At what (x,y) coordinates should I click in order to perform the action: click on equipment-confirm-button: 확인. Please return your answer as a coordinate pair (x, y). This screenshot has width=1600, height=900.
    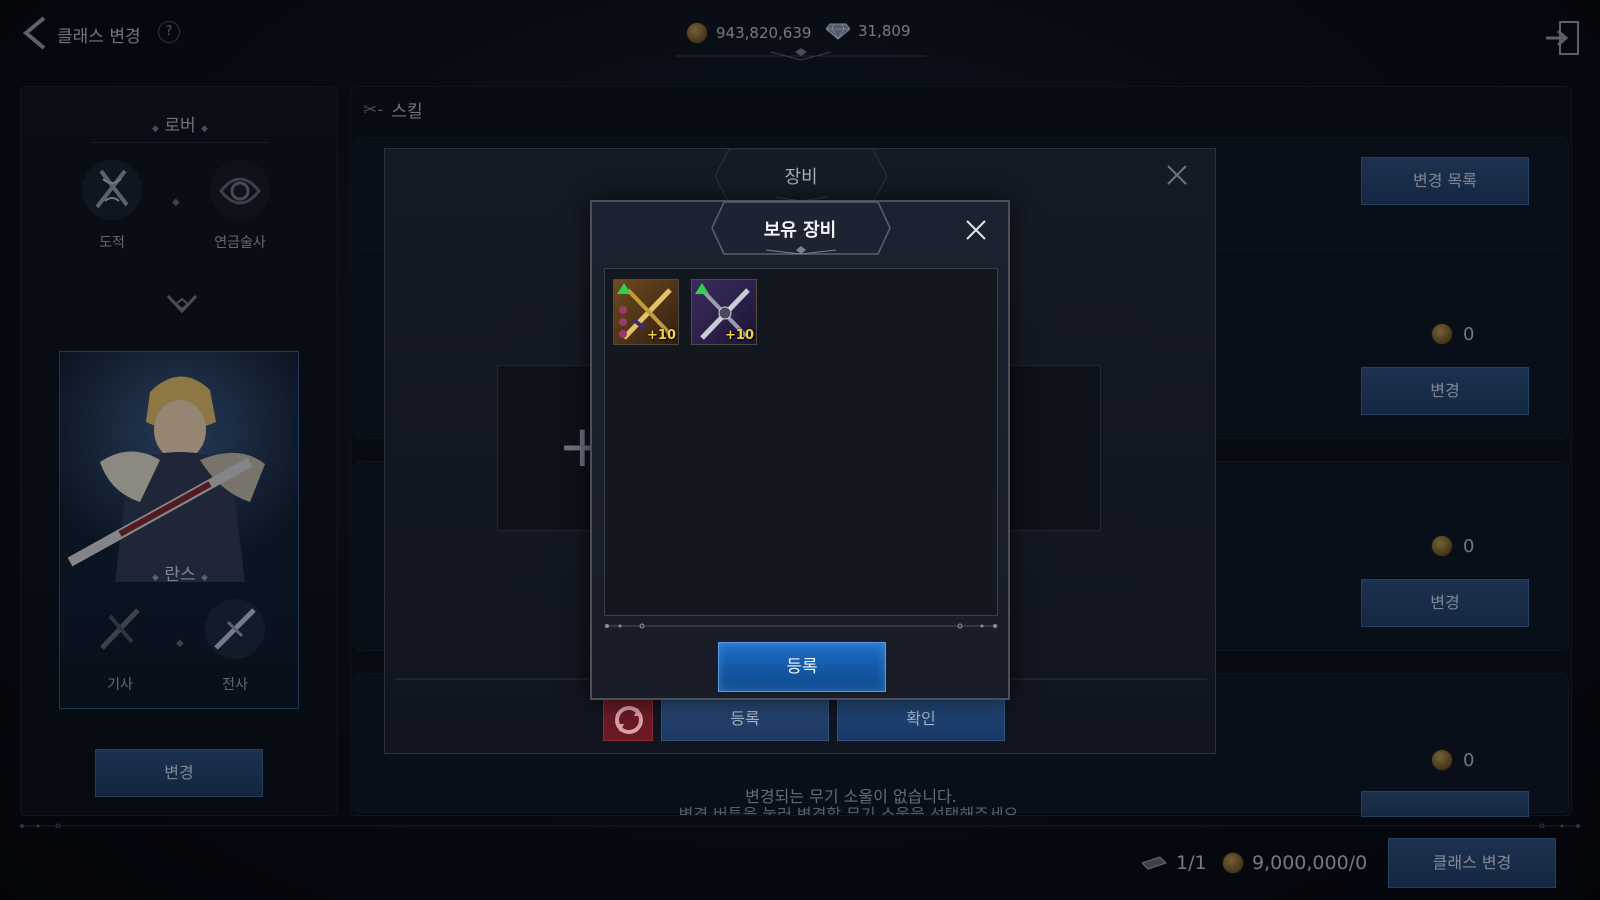
    Looking at the image, I should click on (921, 719).